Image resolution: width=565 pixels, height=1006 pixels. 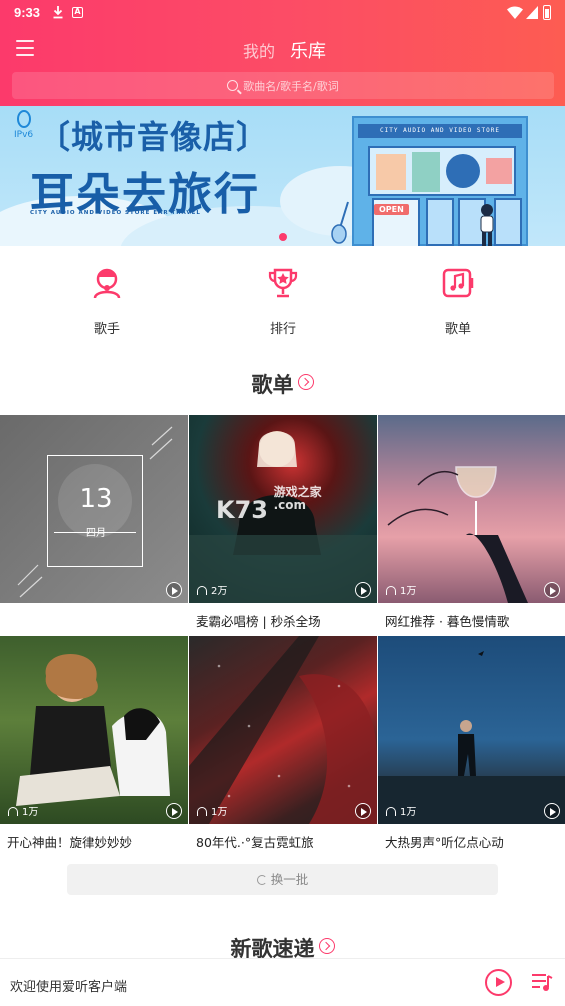 I want to click on quicknav-singer: 歌手, so click(x=107, y=301).